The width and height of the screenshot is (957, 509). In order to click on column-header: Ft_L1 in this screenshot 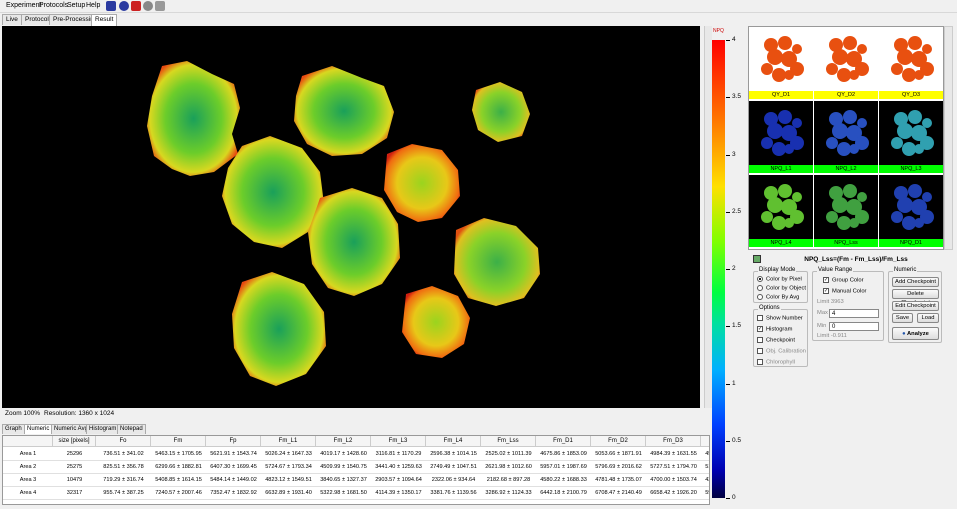, I will do `click(705, 441)`.